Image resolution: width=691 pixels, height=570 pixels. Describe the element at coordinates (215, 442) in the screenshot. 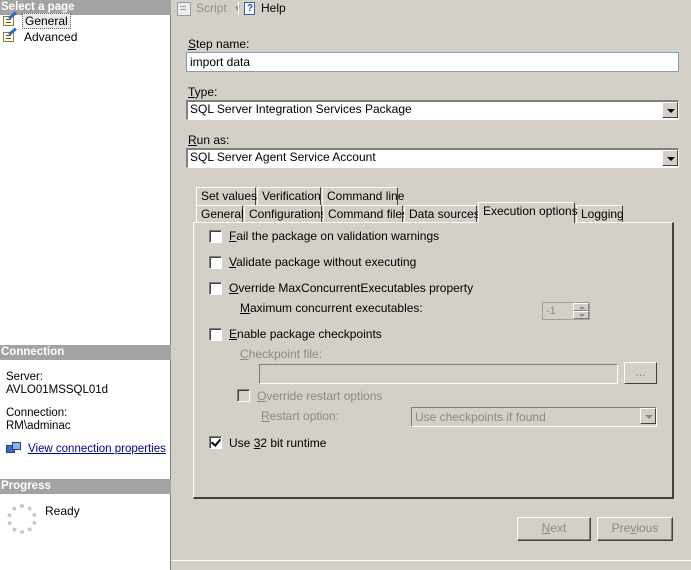

I see `use-32bit-runtime-checkbox` at that location.